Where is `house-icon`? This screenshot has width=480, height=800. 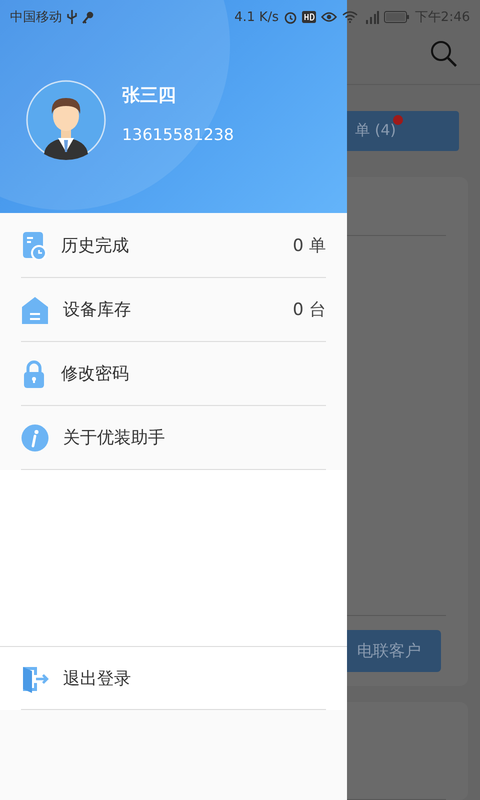
house-icon is located at coordinates (35, 310).